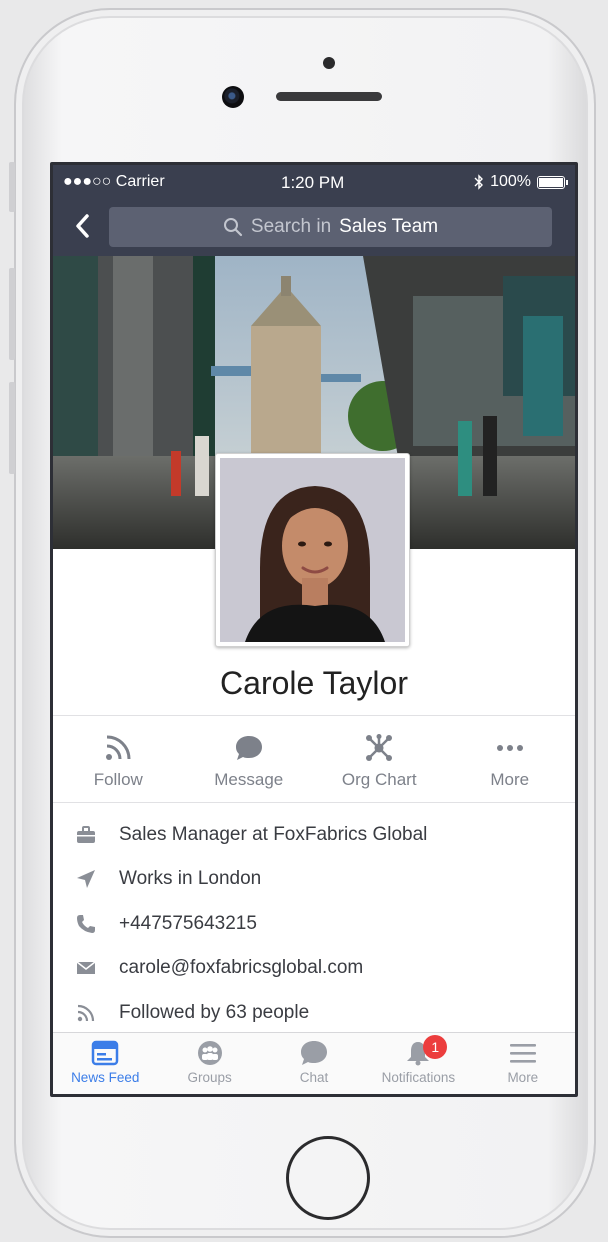 Image resolution: width=608 pixels, height=1242 pixels. Describe the element at coordinates (522, 1053) in the screenshot. I see `hamburger-icon` at that location.